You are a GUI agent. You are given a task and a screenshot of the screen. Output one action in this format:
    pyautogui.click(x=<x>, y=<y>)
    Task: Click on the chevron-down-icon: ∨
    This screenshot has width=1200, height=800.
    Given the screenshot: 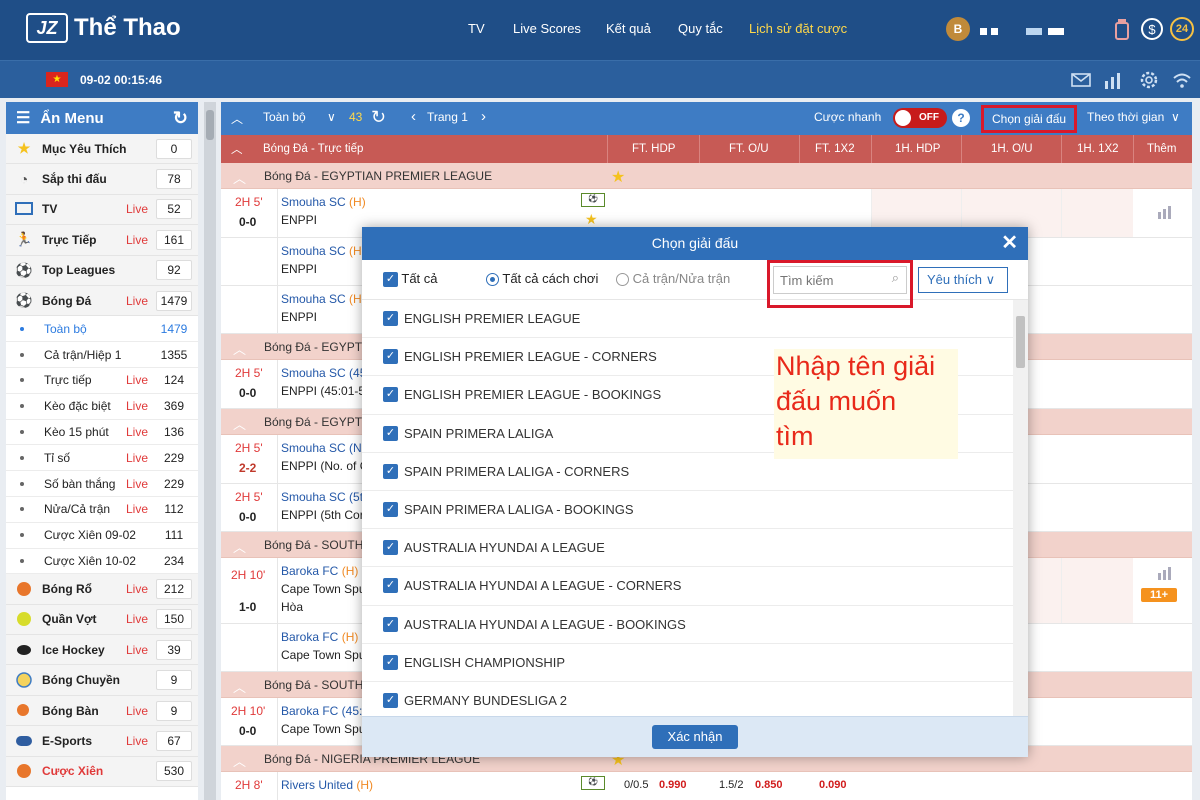 What is the action you would take?
    pyautogui.click(x=1175, y=117)
    